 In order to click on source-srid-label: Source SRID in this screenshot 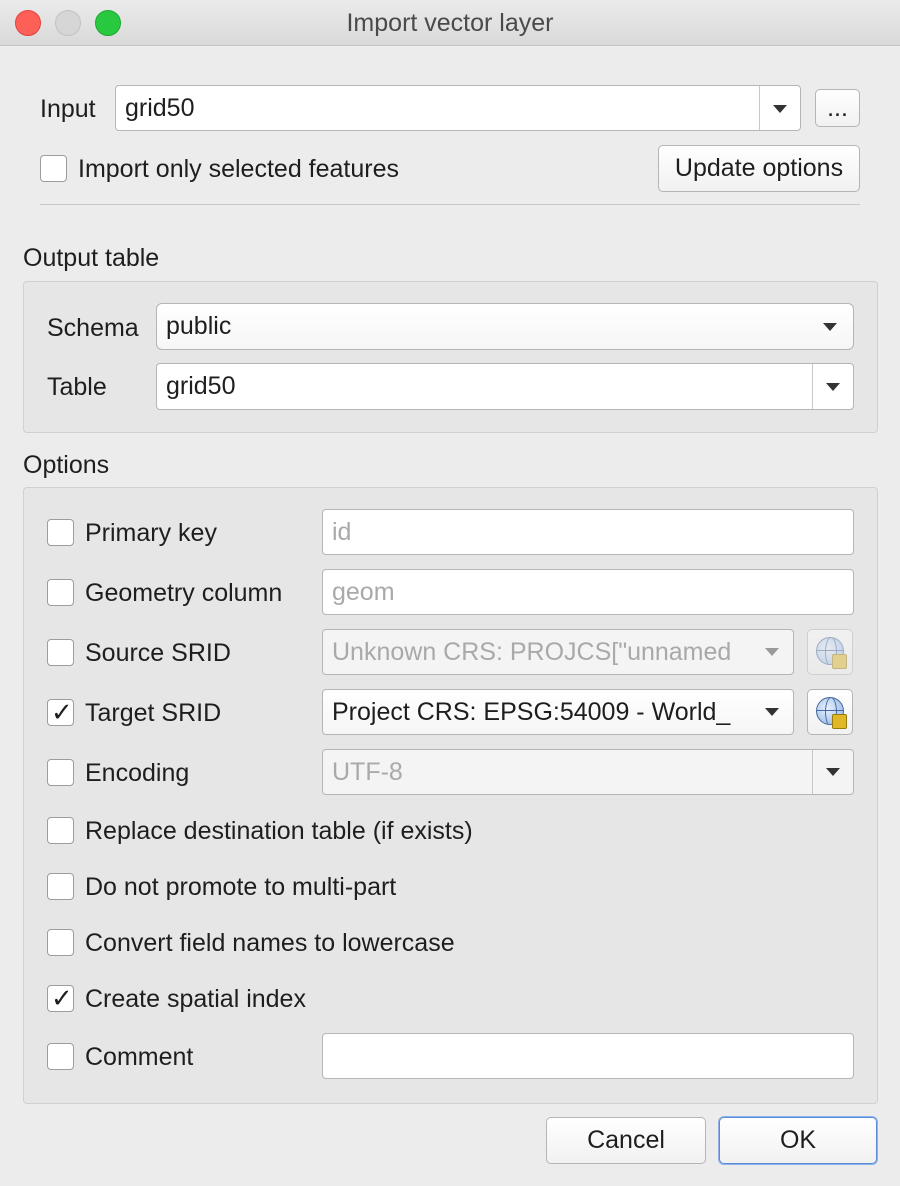, I will do `click(158, 653)`.